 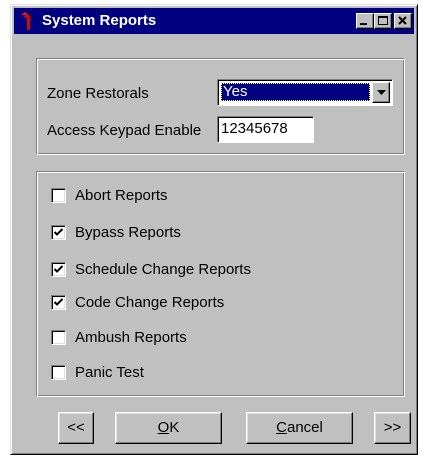 I want to click on zone-restorals-label: Zone Restorals, so click(x=98, y=93).